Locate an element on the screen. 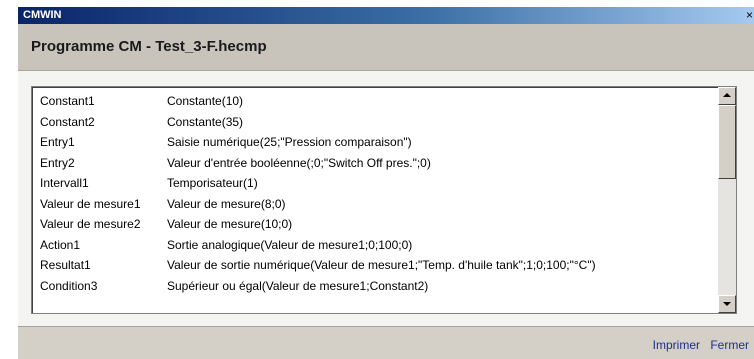 The width and height of the screenshot is (754, 359). item-name: Condition3 is located at coordinates (69, 285).